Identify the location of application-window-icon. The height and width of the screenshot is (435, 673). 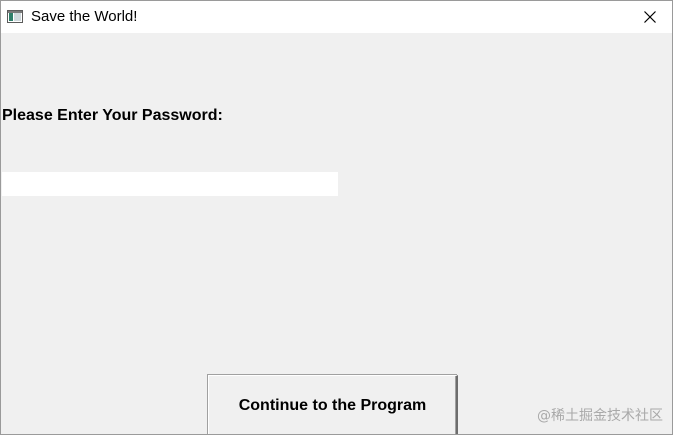
(15, 16).